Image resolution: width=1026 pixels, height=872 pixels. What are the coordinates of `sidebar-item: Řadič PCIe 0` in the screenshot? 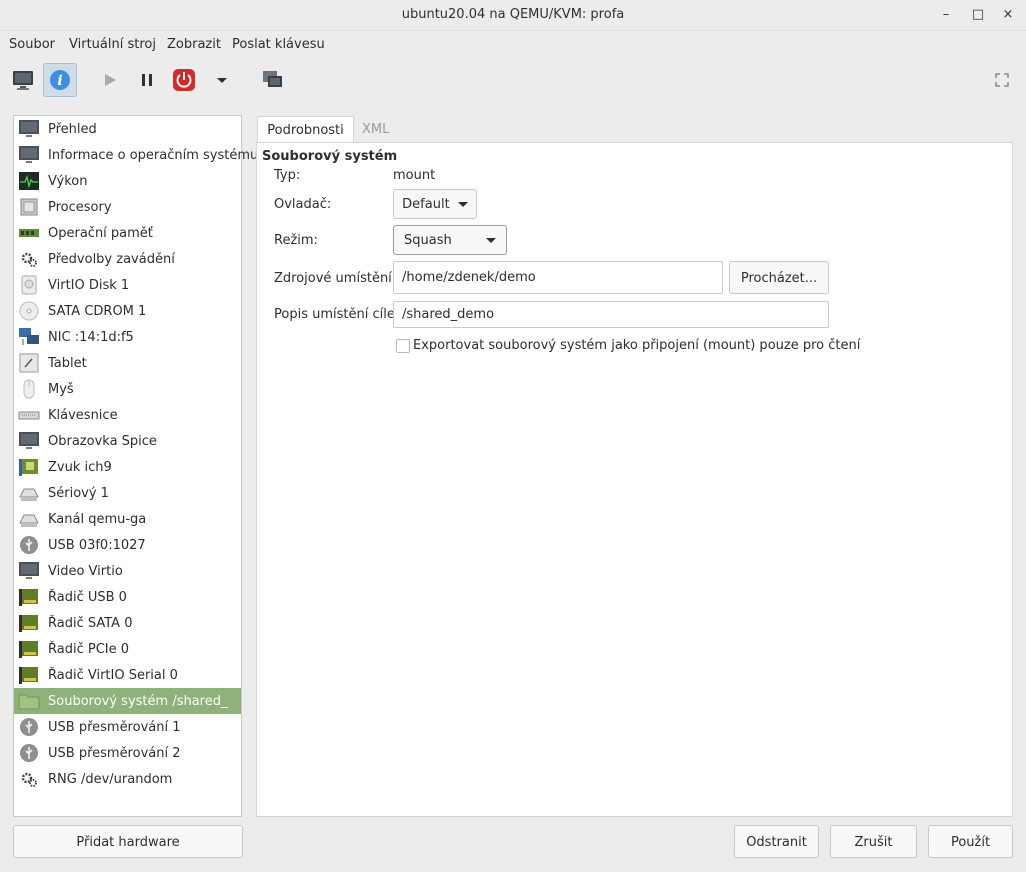 It's located at (127, 649).